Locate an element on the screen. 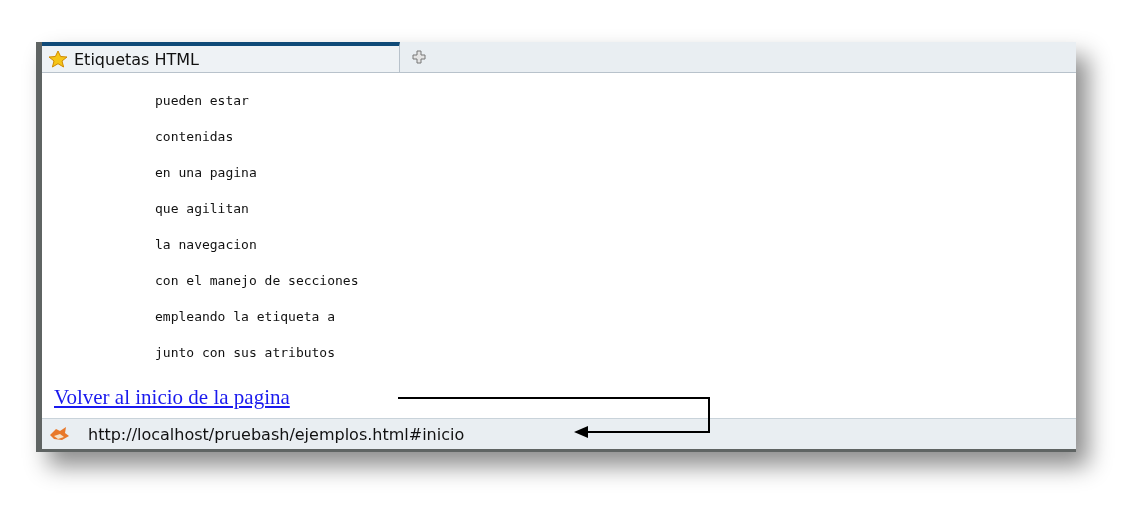 This screenshot has width=1136, height=509. text-line: que agilitan is located at coordinates (202, 209).